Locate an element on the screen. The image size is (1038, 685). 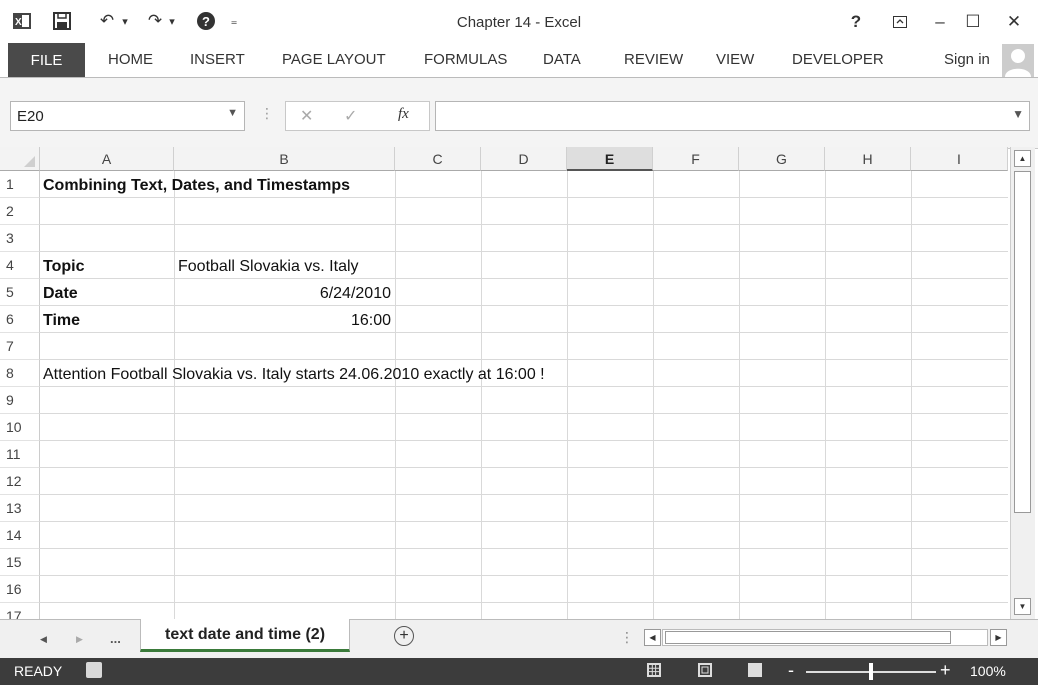
column-header-c: C is located at coordinates (438, 159).